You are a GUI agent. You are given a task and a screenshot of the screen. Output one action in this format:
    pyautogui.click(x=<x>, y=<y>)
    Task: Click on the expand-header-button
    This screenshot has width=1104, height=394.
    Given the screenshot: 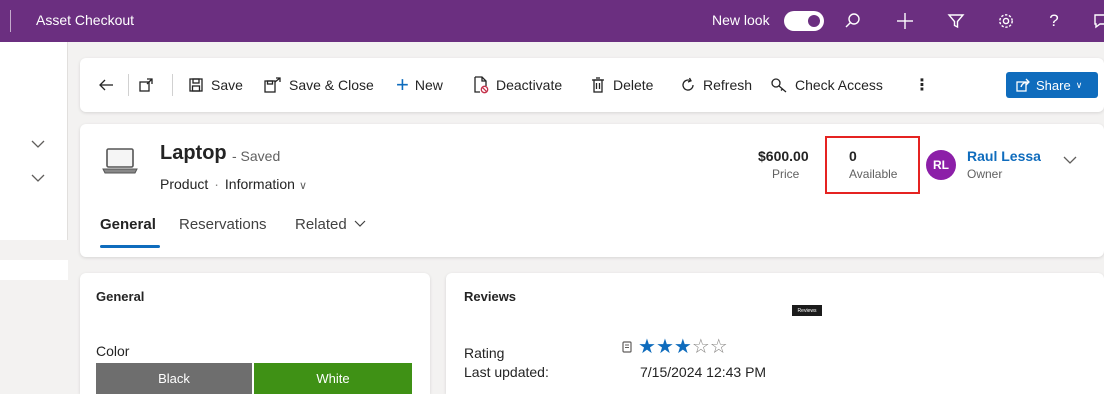 What is the action you would take?
    pyautogui.click(x=1070, y=161)
    